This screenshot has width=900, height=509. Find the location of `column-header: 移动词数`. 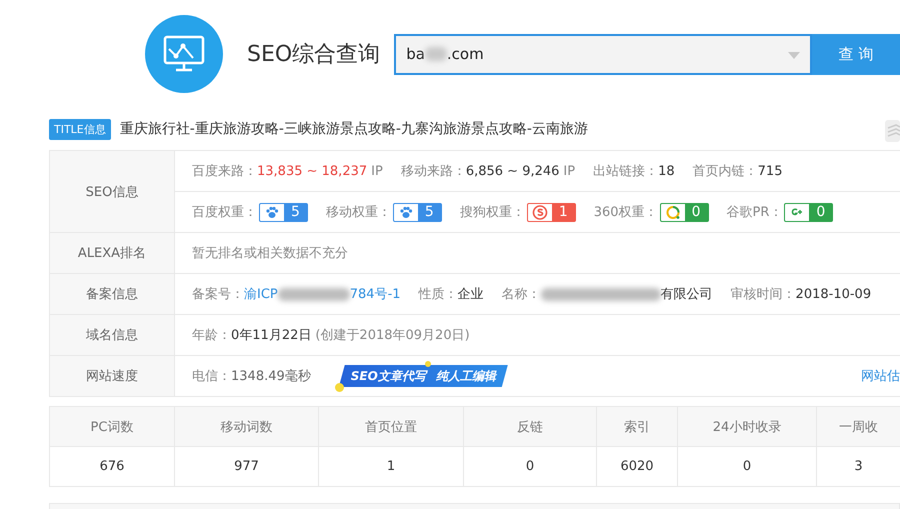

column-header: 移动词数 is located at coordinates (246, 426).